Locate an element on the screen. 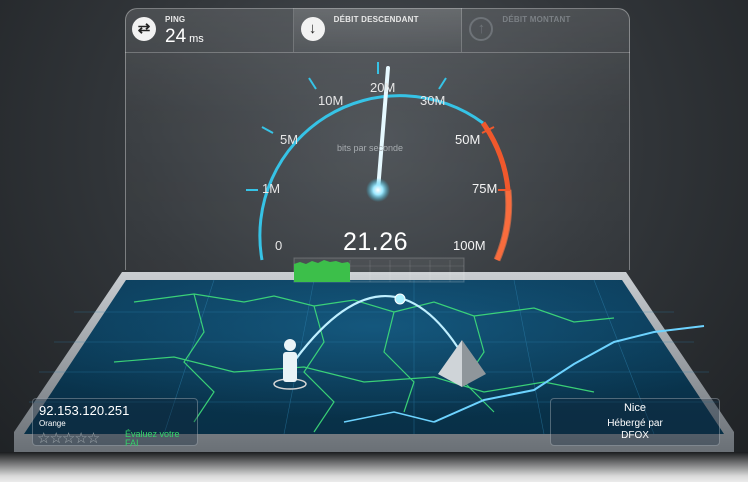  scale-label-1m: 1M is located at coordinates (271, 188).